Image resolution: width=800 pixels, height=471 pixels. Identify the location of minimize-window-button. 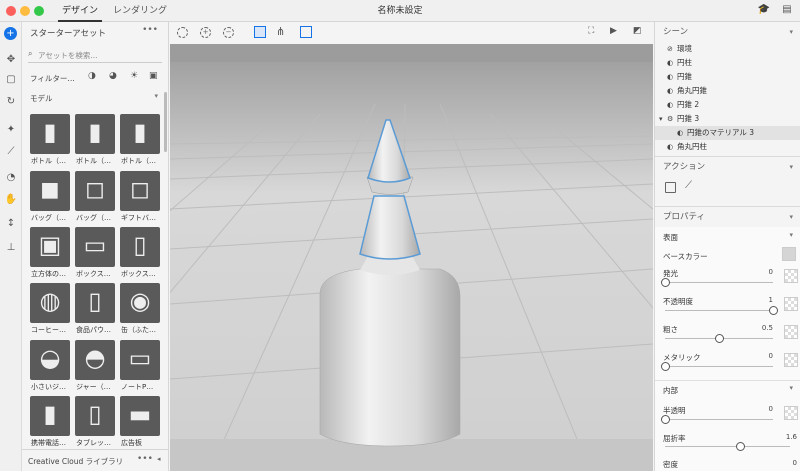
(25, 11).